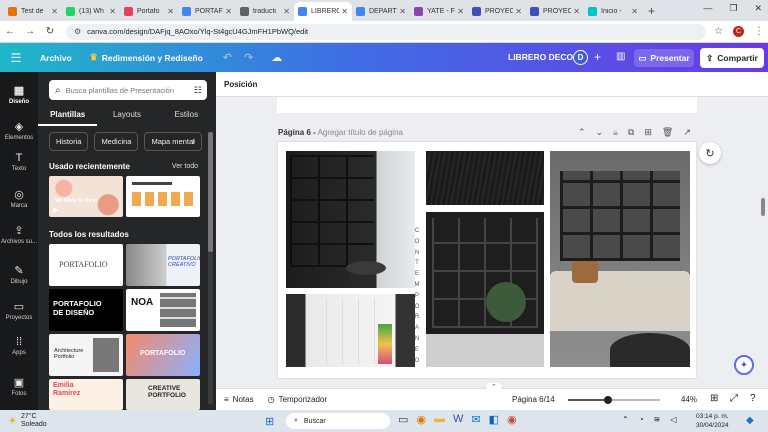 The width and height of the screenshot is (768, 432). Describe the element at coordinates (360, 132) in the screenshot. I see `page-title-input: Agregar título de página` at that location.